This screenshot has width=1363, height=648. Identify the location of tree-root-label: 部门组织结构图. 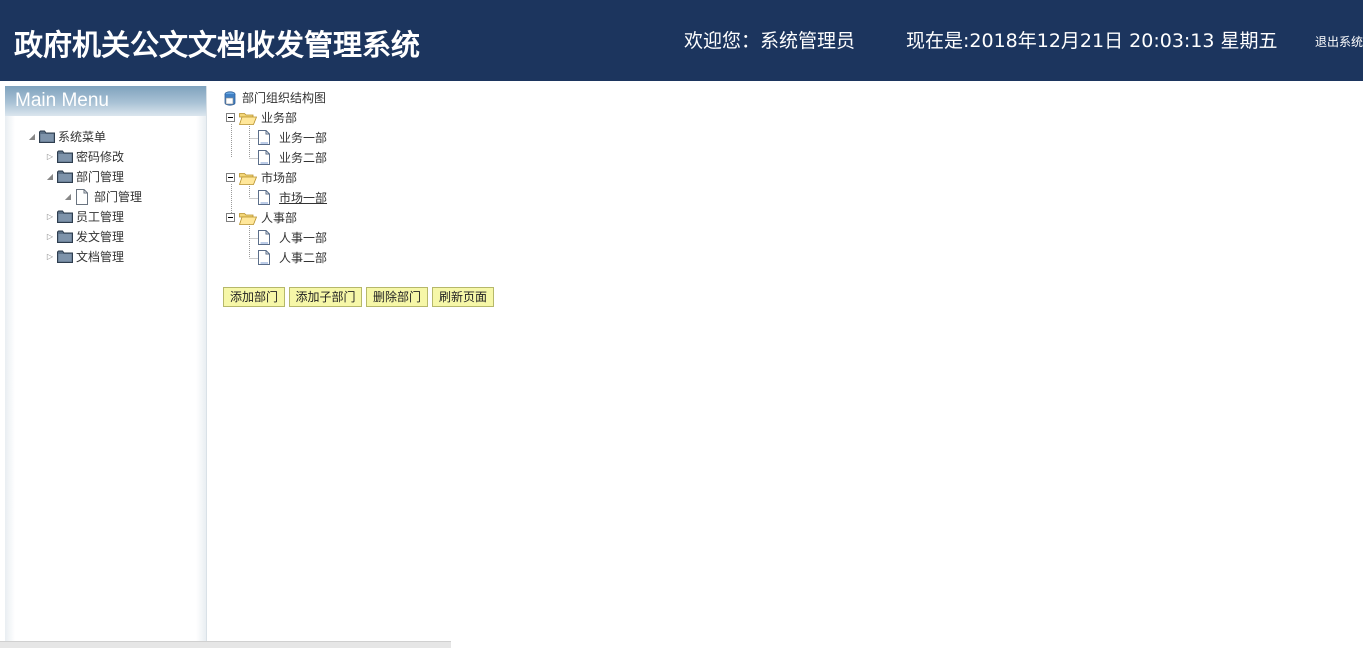
(284, 98).